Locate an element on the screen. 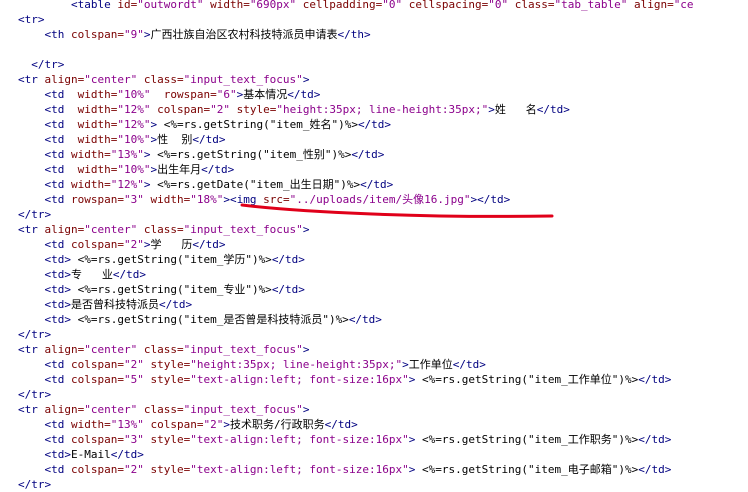 The height and width of the screenshot is (492, 748). code-token: cellspacing= is located at coordinates (445, 5).